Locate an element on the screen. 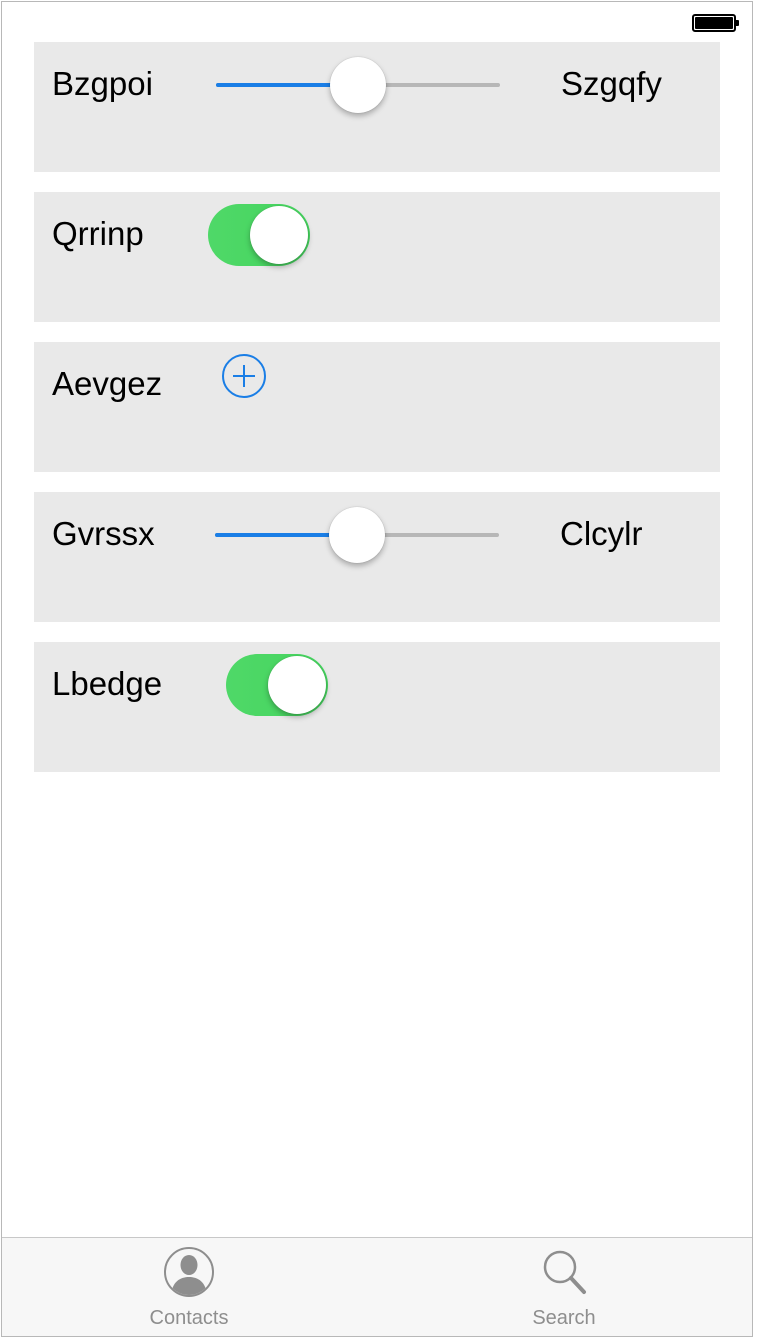  battery-full-icon is located at coordinates (715, 23).